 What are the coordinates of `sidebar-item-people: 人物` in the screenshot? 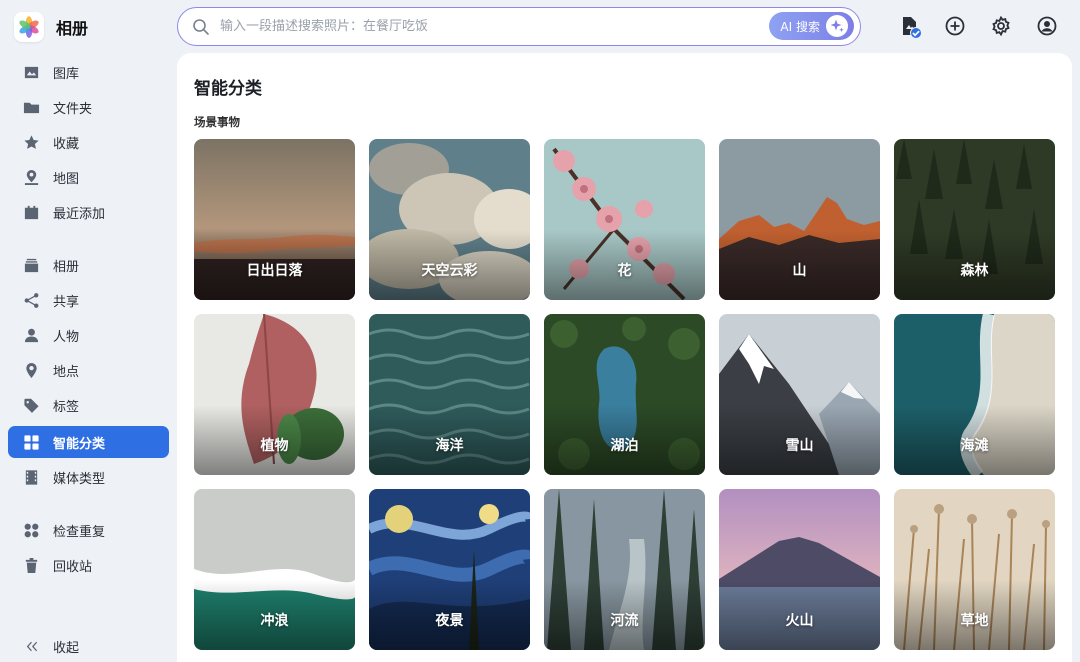 It's located at (88, 335).